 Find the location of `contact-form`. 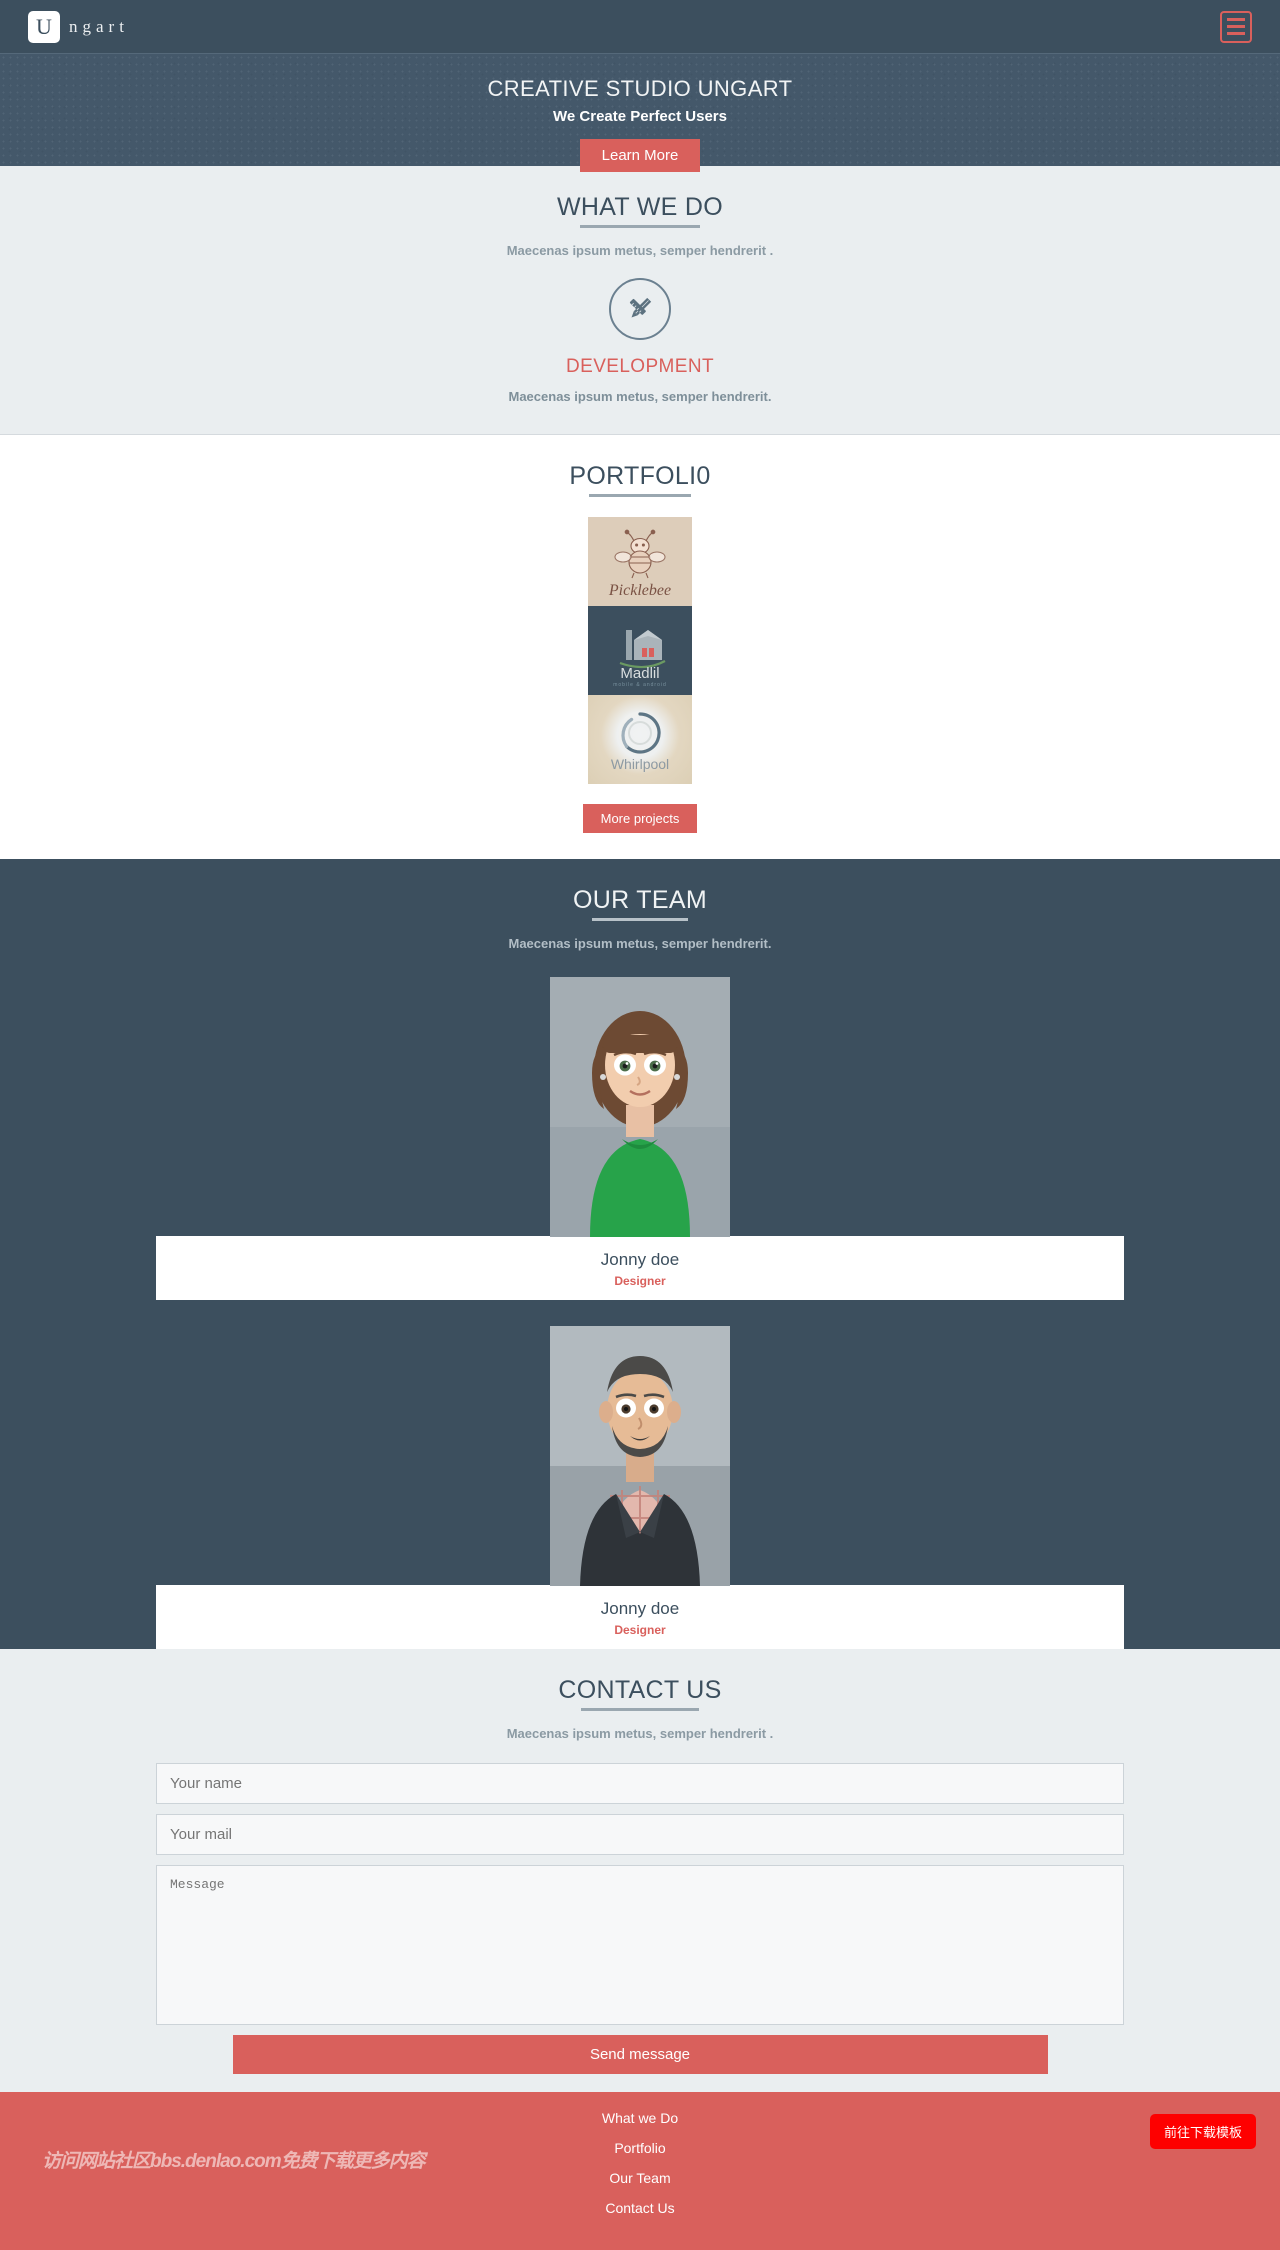

contact-form is located at coordinates (640, 1894).